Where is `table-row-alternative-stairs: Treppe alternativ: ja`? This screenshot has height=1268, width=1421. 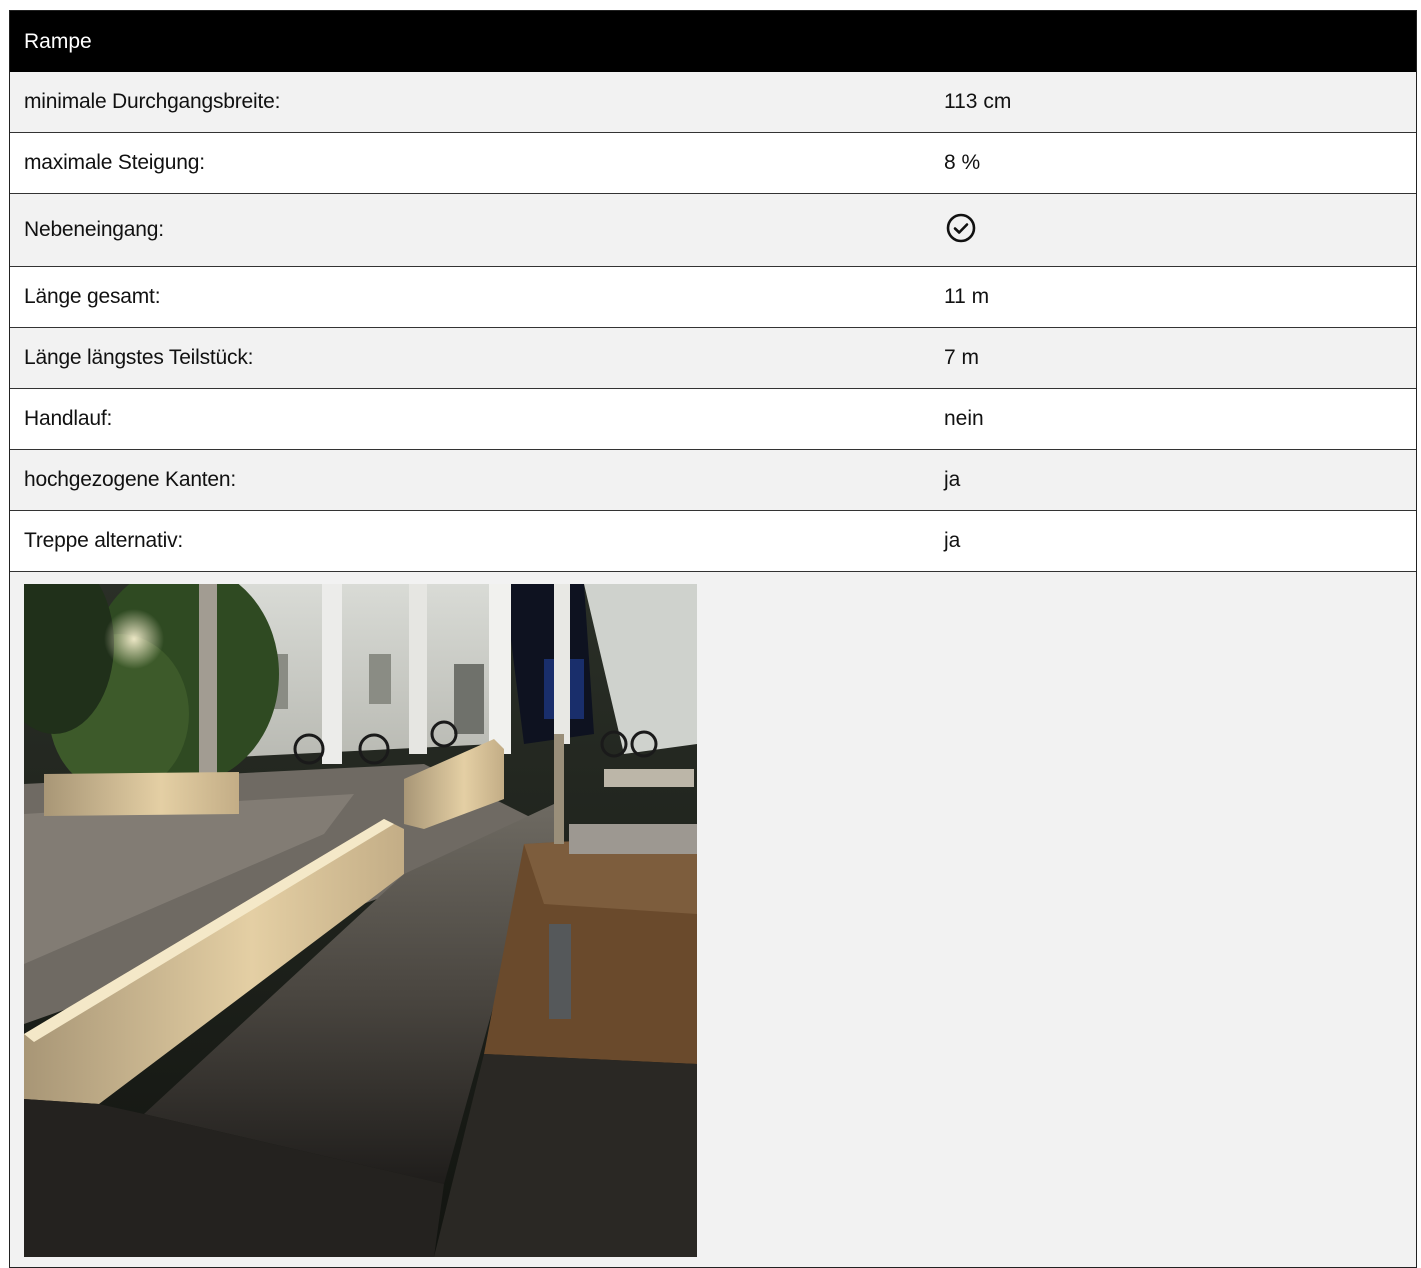 table-row-alternative-stairs: Treppe alternativ: ja is located at coordinates (713, 541).